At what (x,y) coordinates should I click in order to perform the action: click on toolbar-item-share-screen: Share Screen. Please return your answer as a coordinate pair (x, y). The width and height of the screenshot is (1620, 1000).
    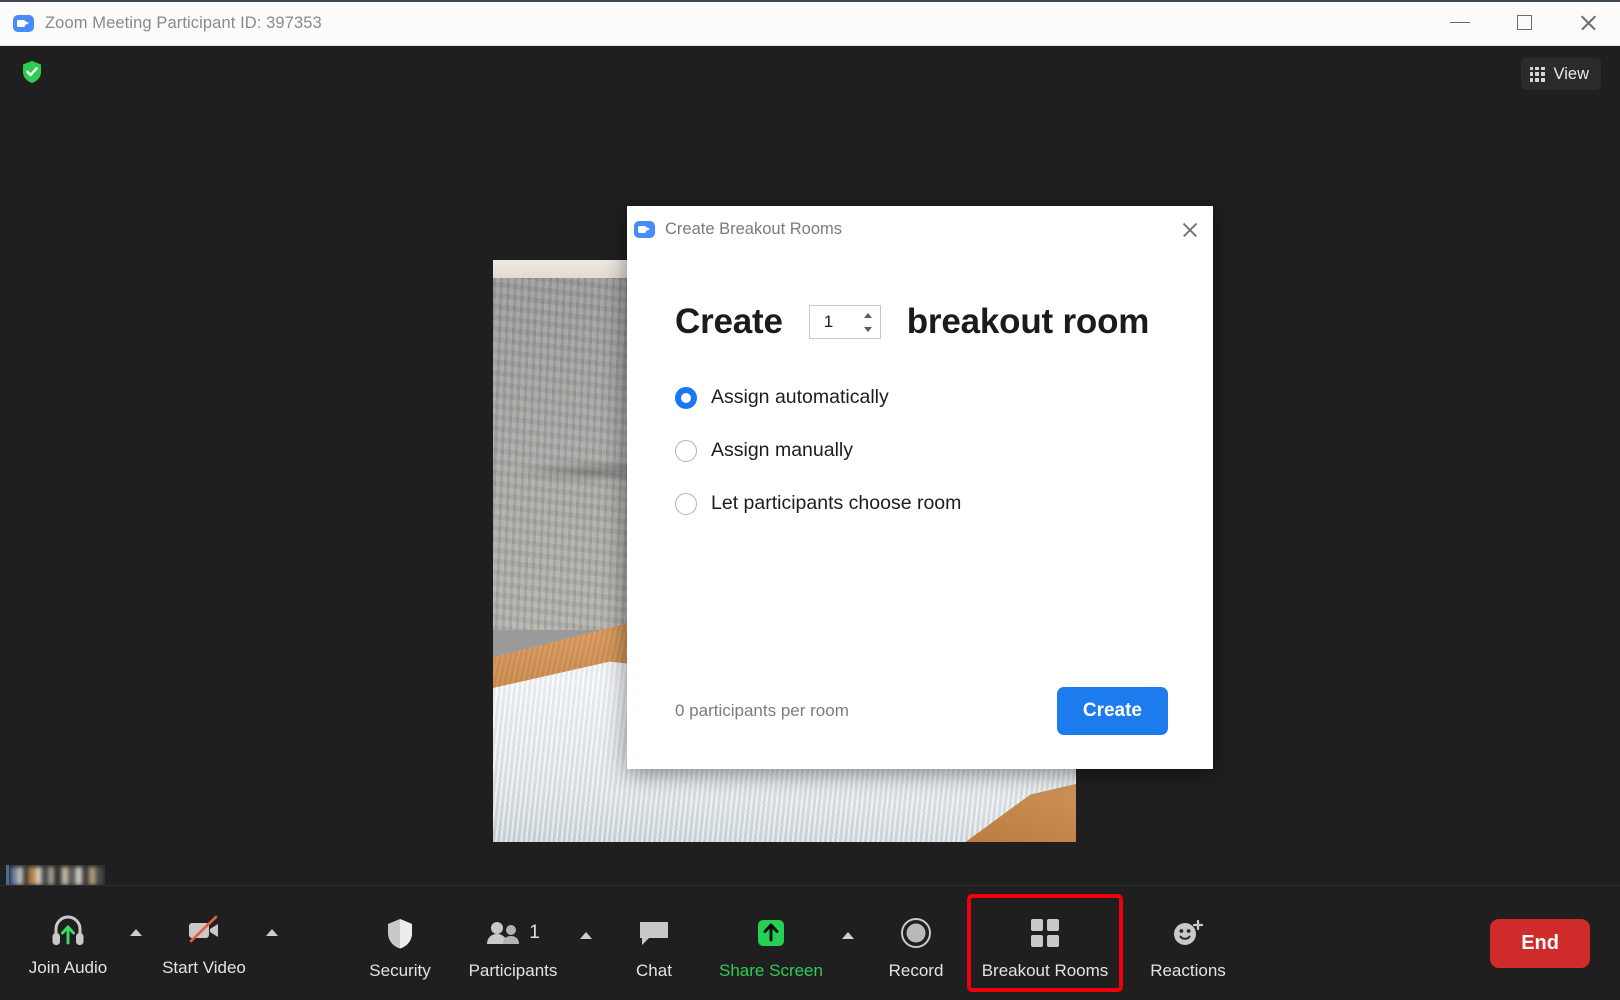
    Looking at the image, I should click on (771, 946).